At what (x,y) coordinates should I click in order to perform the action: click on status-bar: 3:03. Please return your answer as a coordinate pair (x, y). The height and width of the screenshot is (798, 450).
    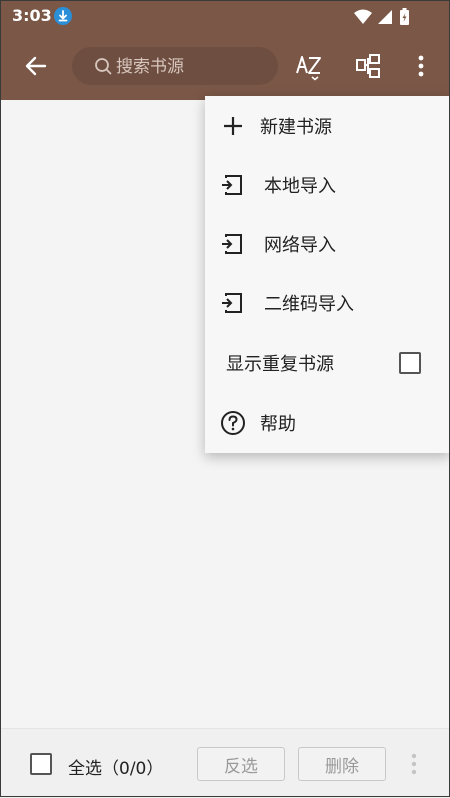
    Looking at the image, I should click on (225, 16).